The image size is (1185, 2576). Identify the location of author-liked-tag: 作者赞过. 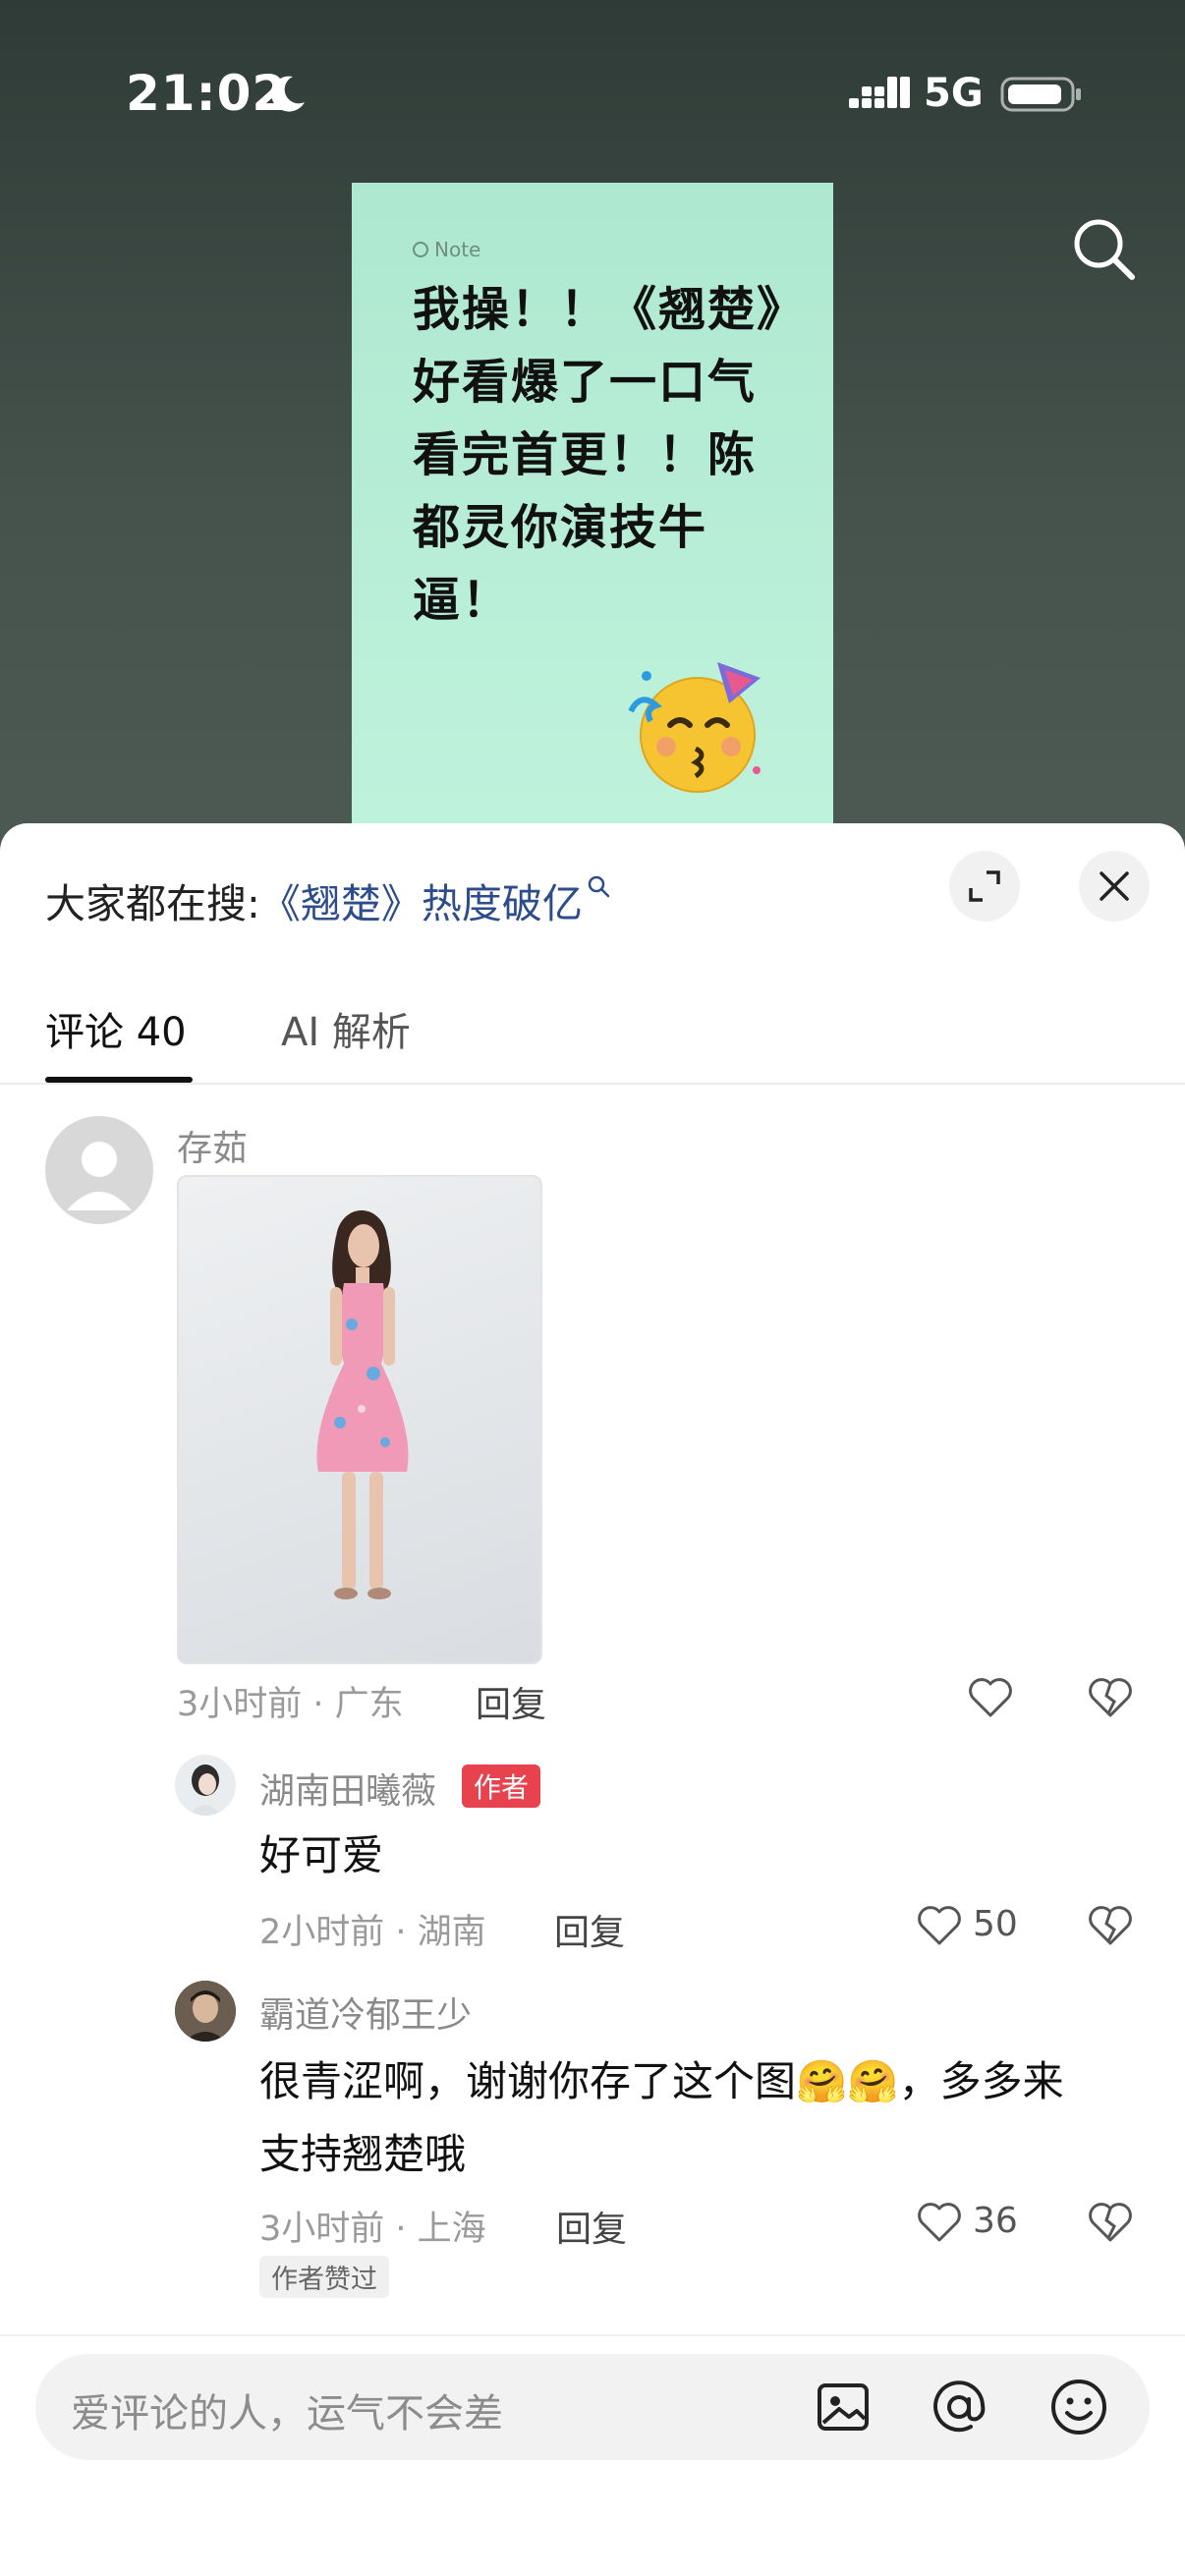
(324, 2277).